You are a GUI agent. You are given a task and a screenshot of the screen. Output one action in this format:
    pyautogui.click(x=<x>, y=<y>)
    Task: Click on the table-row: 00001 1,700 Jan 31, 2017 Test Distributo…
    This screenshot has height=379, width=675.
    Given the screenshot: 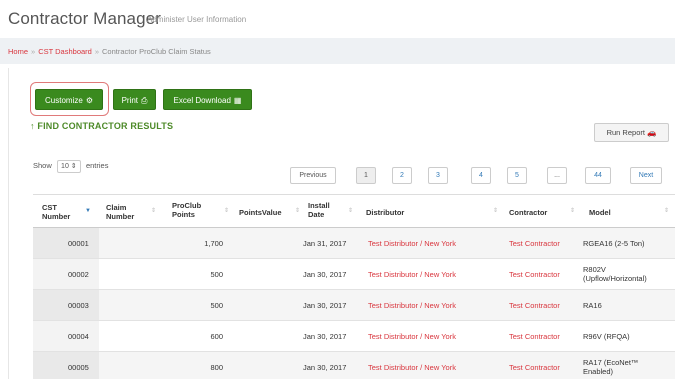 What is the action you would take?
    pyautogui.click(x=354, y=243)
    